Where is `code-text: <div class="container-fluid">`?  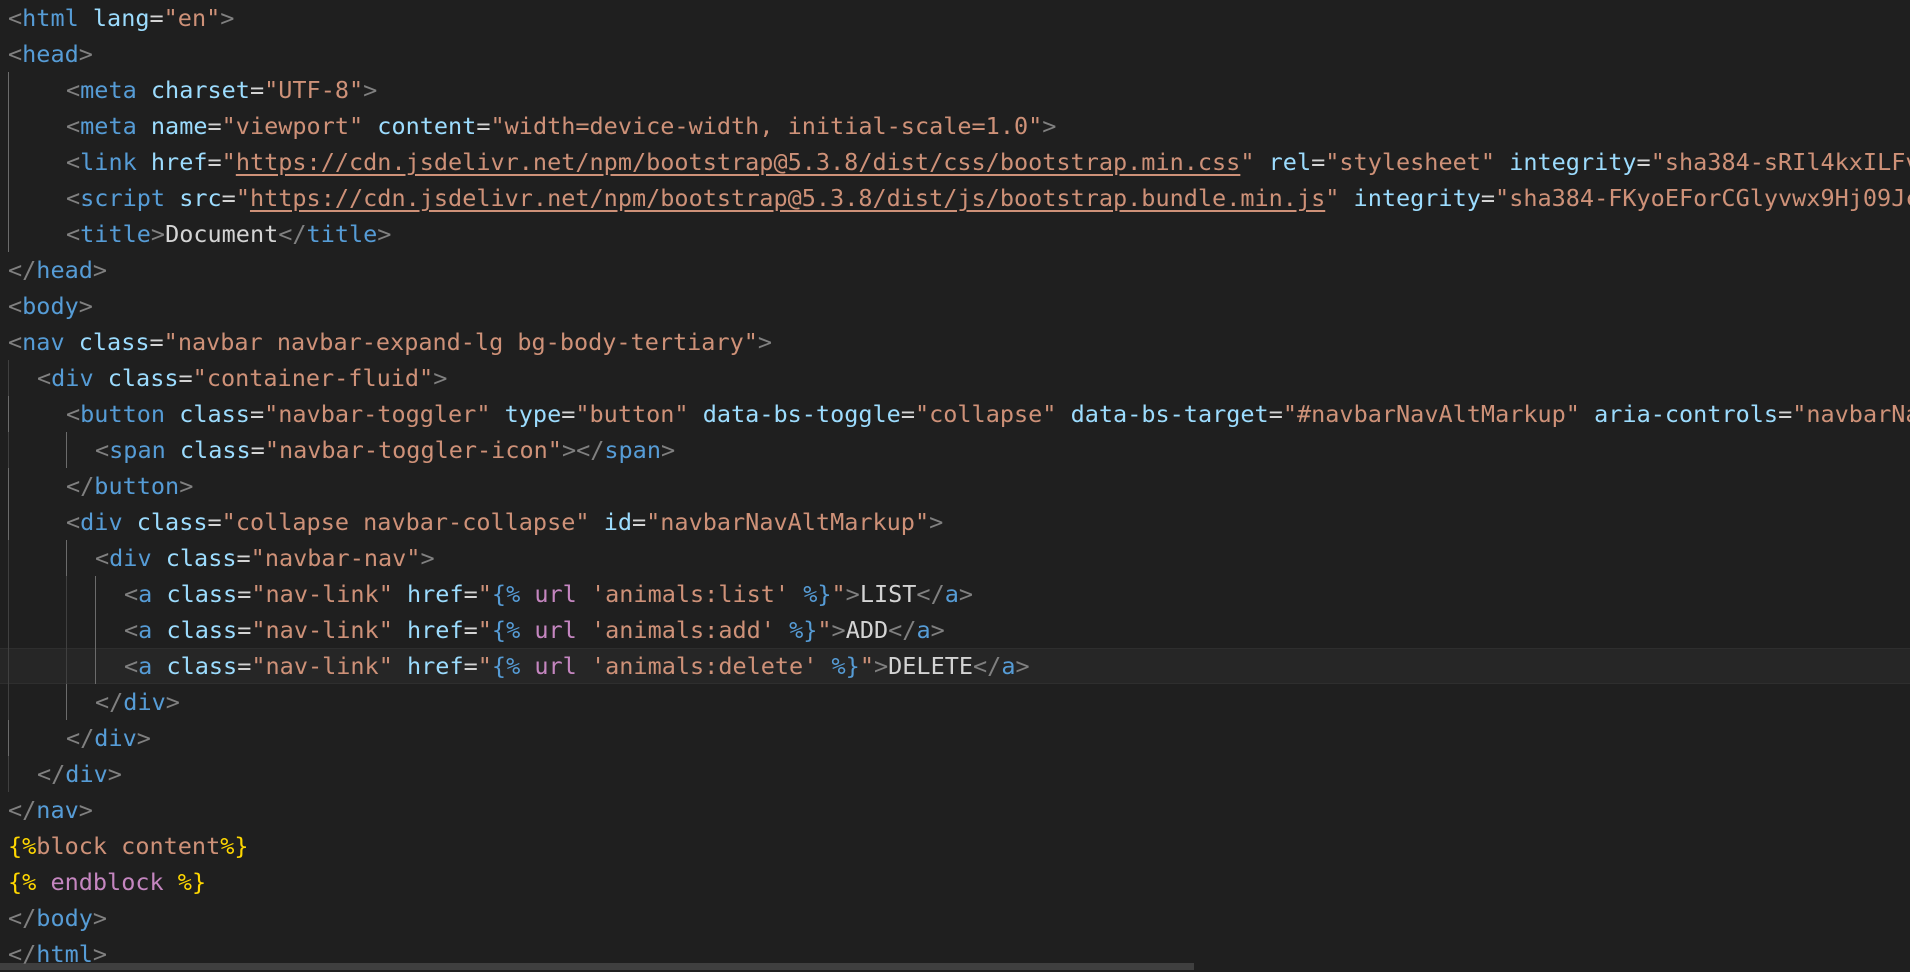 code-text: <div class="container-fluid"> is located at coordinates (242, 378).